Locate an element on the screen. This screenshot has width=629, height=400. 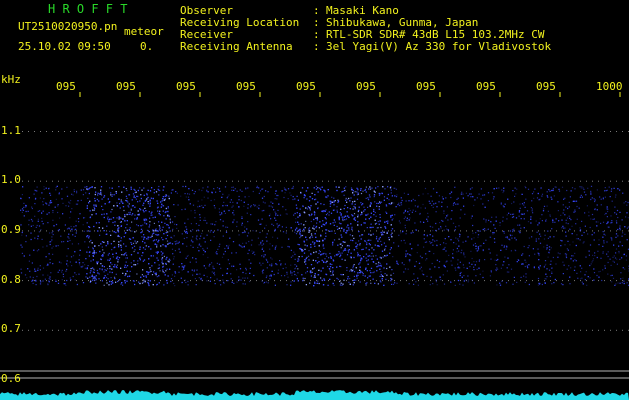
mode-label: meteor is located at coordinates (144, 31).